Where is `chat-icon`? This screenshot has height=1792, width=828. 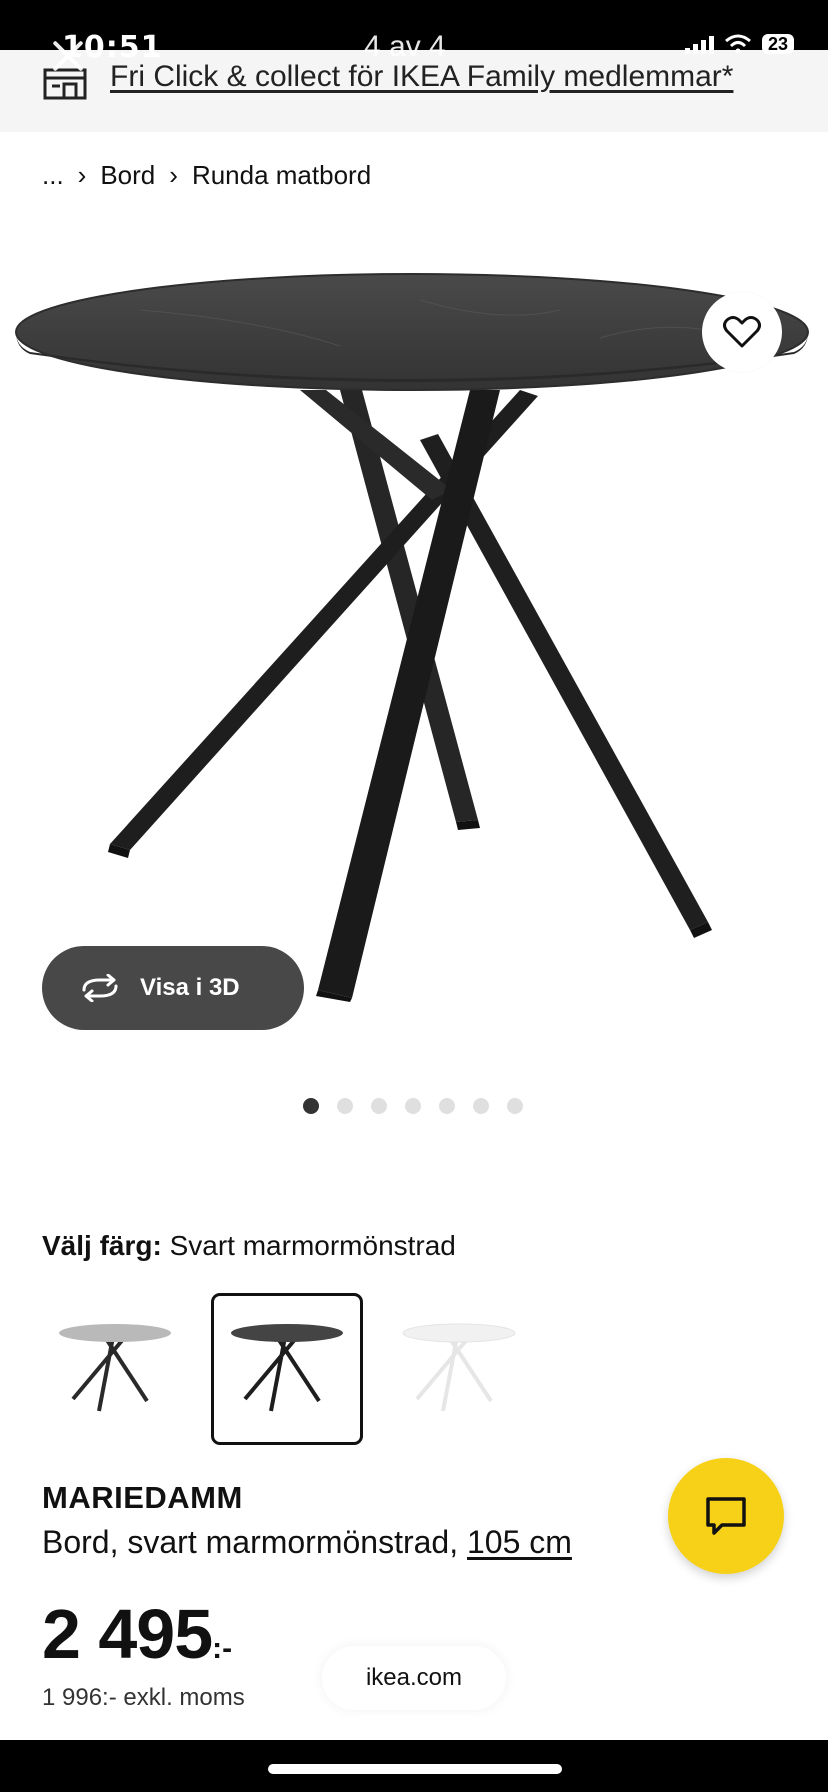
chat-icon is located at coordinates (726, 1516).